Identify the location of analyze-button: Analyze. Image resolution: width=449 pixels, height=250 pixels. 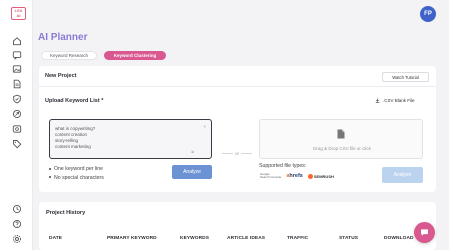
(192, 172).